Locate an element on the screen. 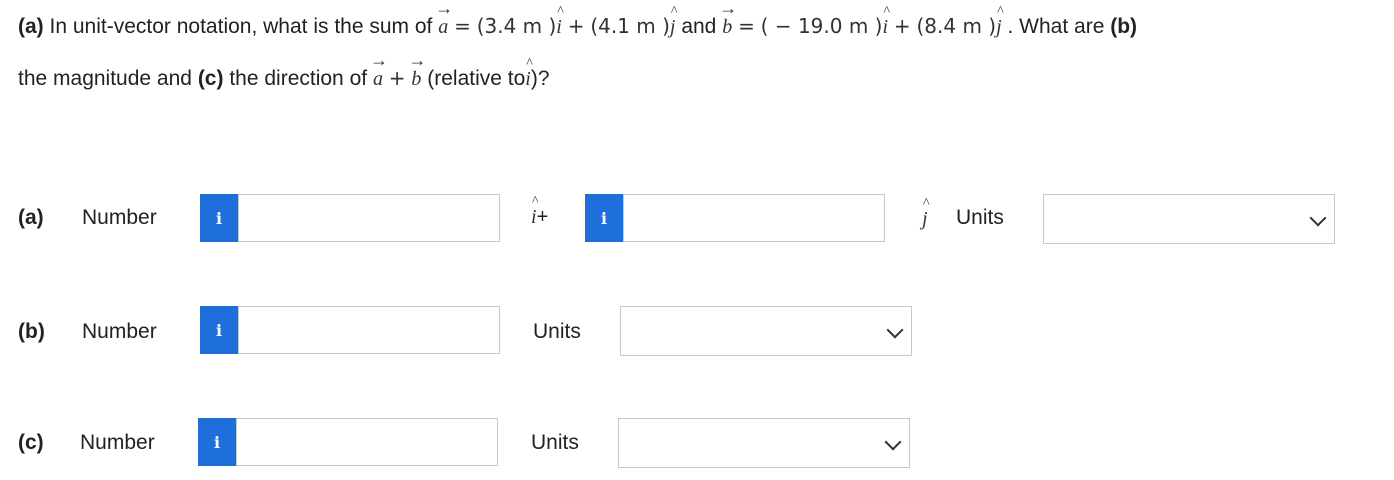  part-a-label: (a) is located at coordinates (31, 217).